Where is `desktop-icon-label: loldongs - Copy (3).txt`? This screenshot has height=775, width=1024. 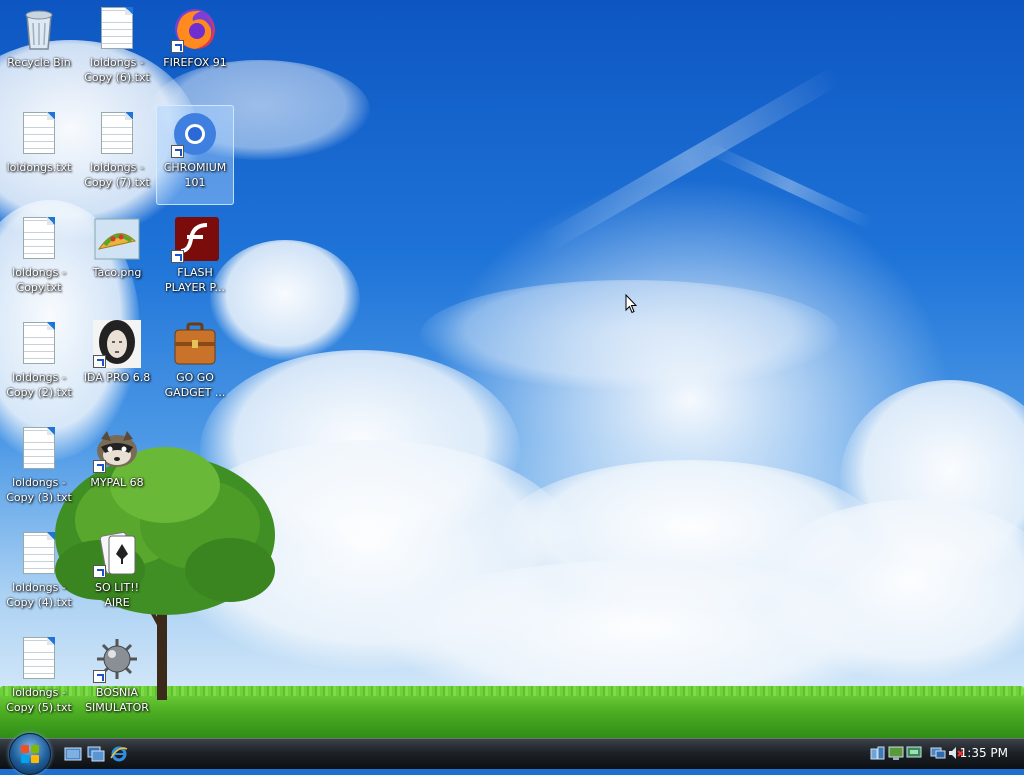 desktop-icon-label: loldongs - Copy (3).txt is located at coordinates (39, 490).